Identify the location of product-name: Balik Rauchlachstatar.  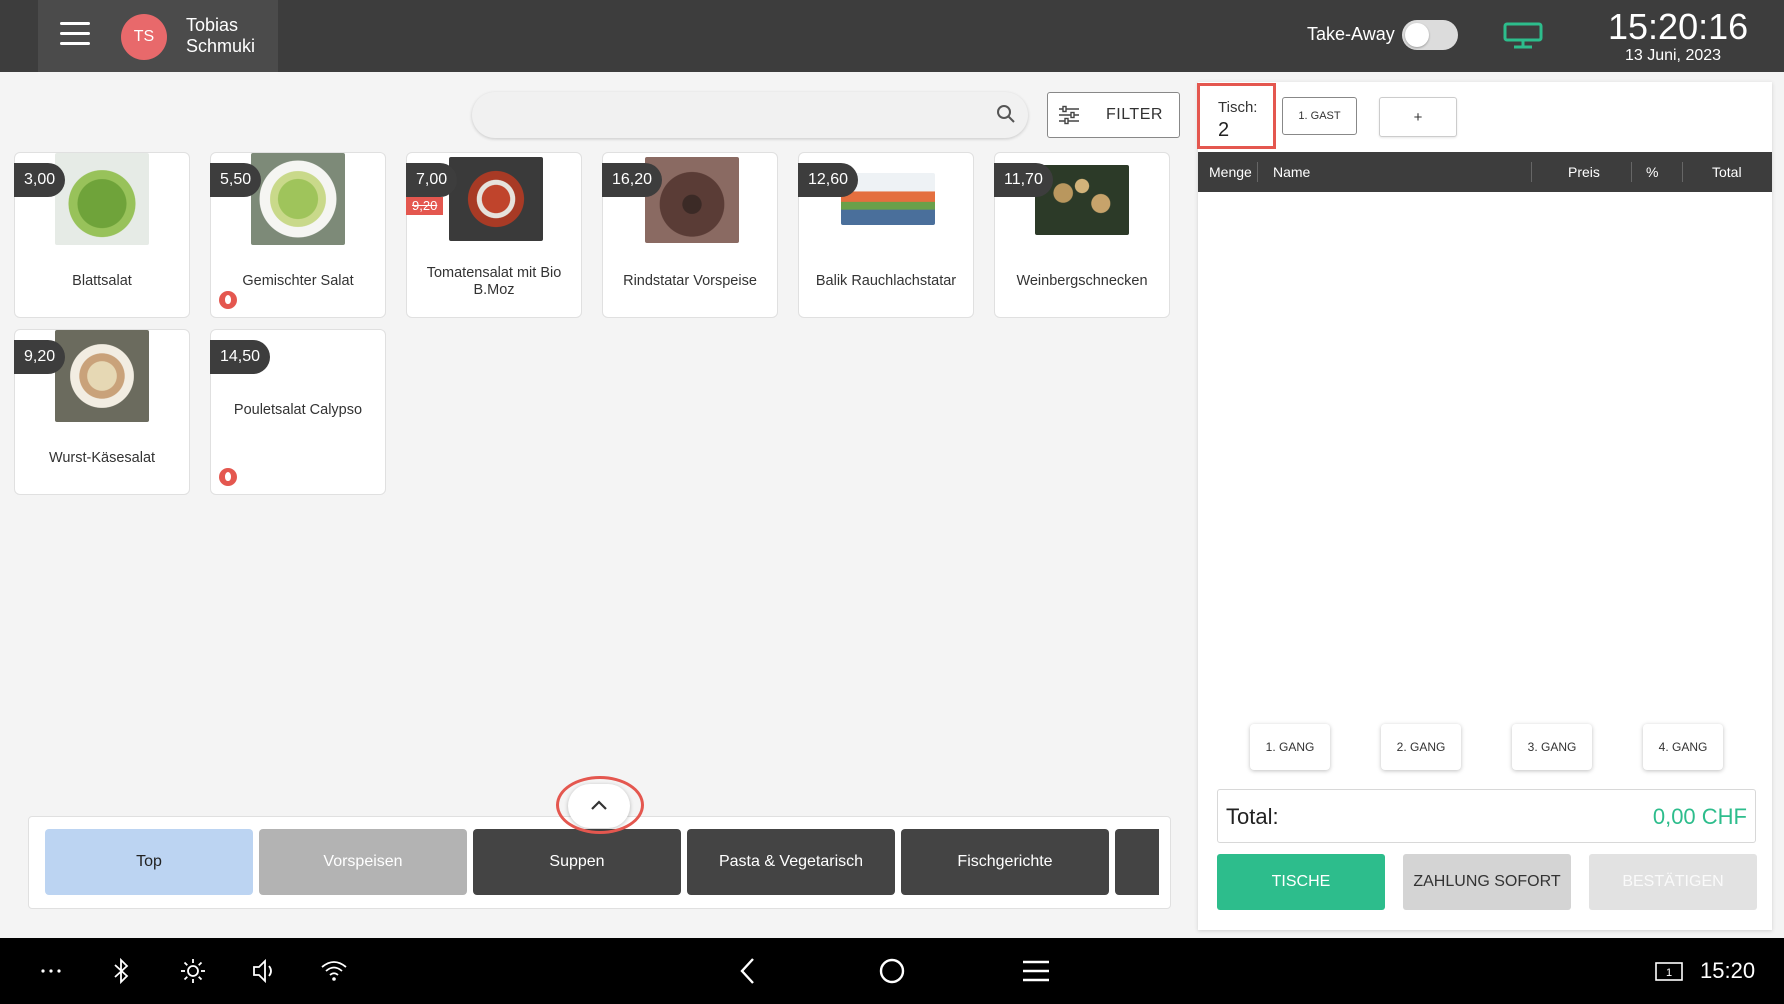
(886, 281).